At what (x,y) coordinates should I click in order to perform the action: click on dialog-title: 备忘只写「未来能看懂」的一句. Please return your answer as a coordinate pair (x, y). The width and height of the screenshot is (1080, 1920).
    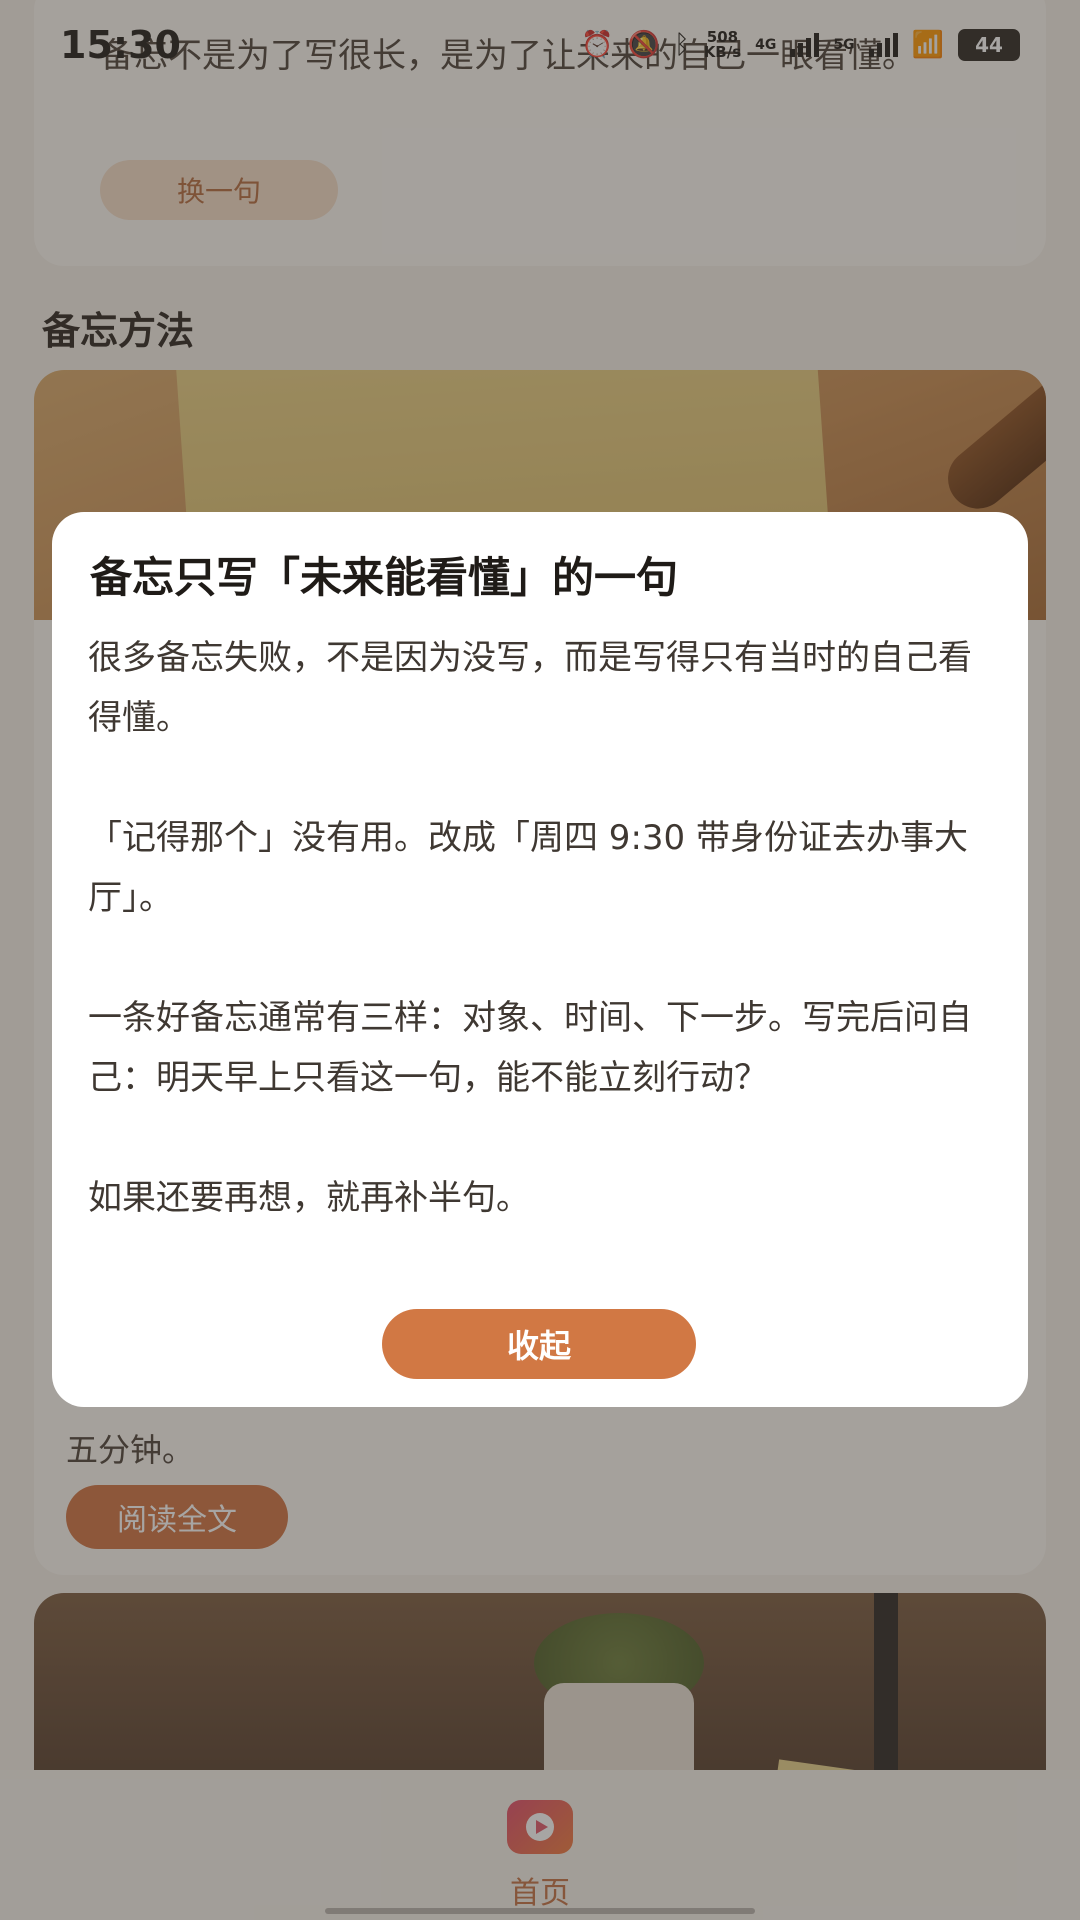
    Looking at the image, I should click on (384, 577).